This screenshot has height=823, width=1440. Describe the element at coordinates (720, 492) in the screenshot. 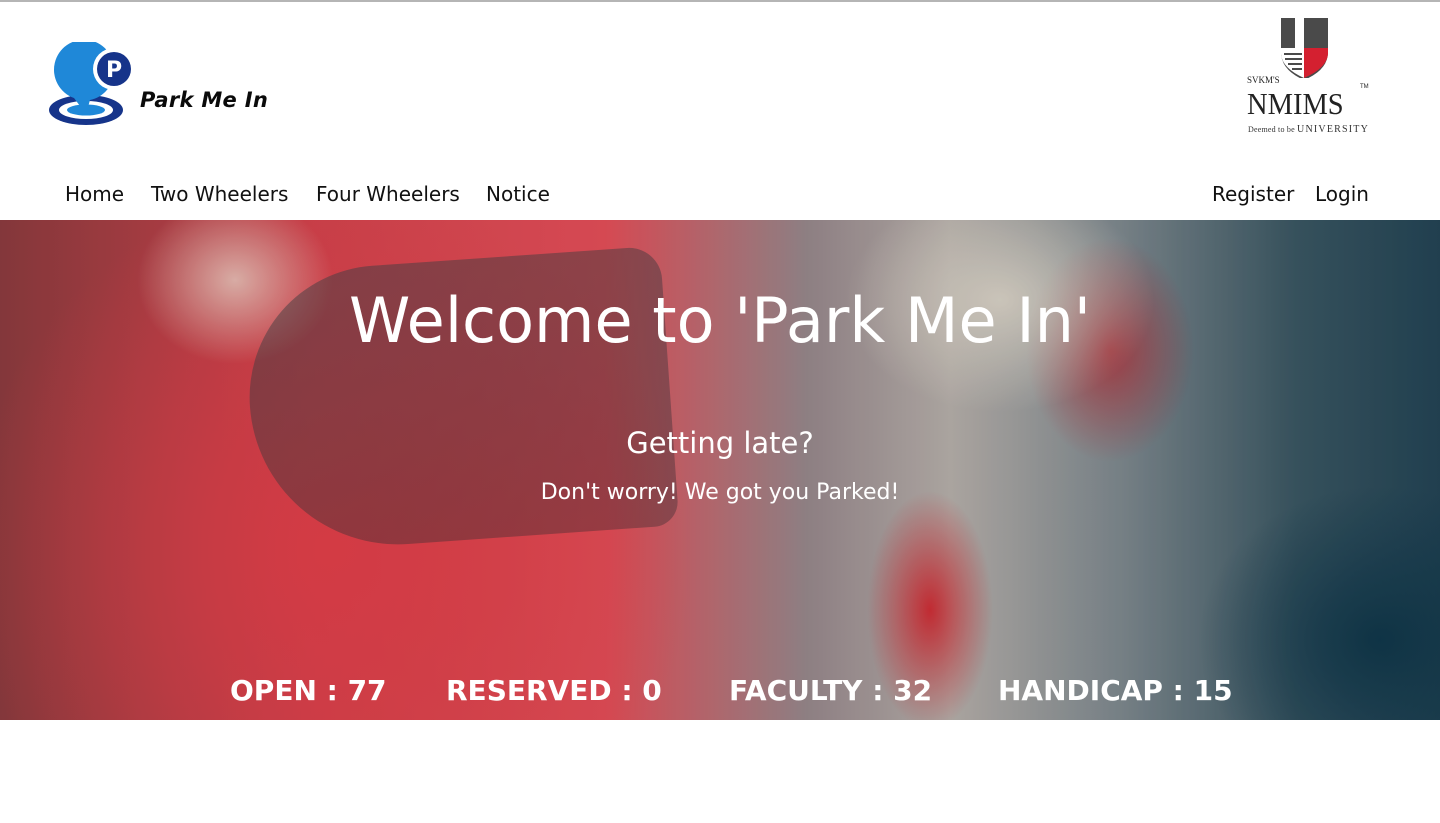

I see `hero-tagline: Don't worry! We got you Parked!` at that location.